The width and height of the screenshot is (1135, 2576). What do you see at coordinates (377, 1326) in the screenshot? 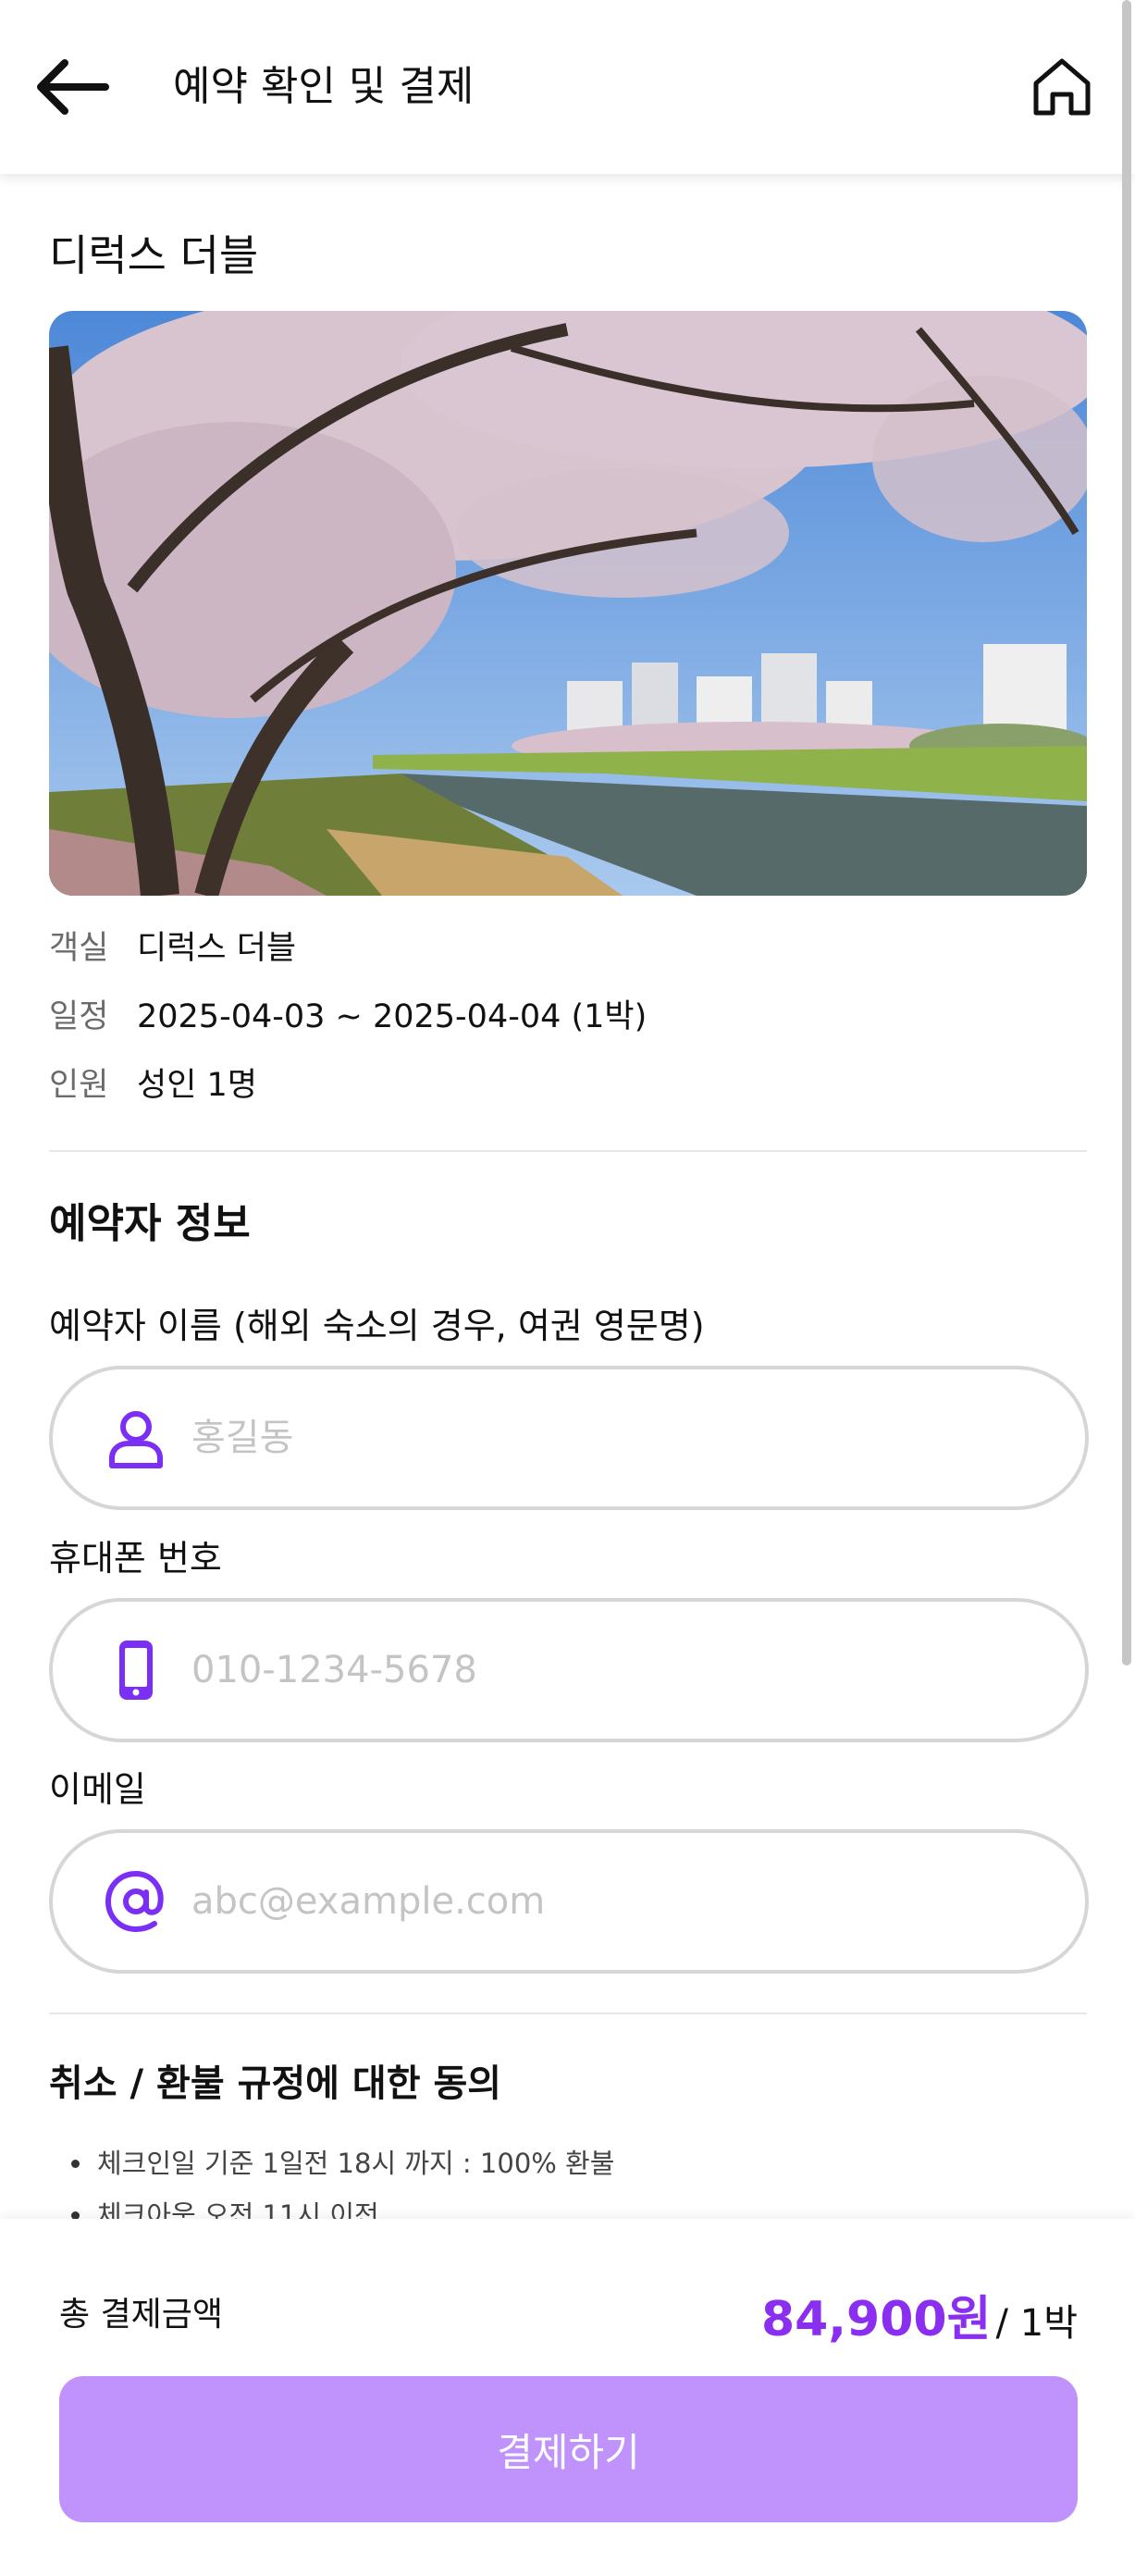
I see `name-field-label: 예약자 이름 (해외 숙소의 경우, 여권 영문명)` at bounding box center [377, 1326].